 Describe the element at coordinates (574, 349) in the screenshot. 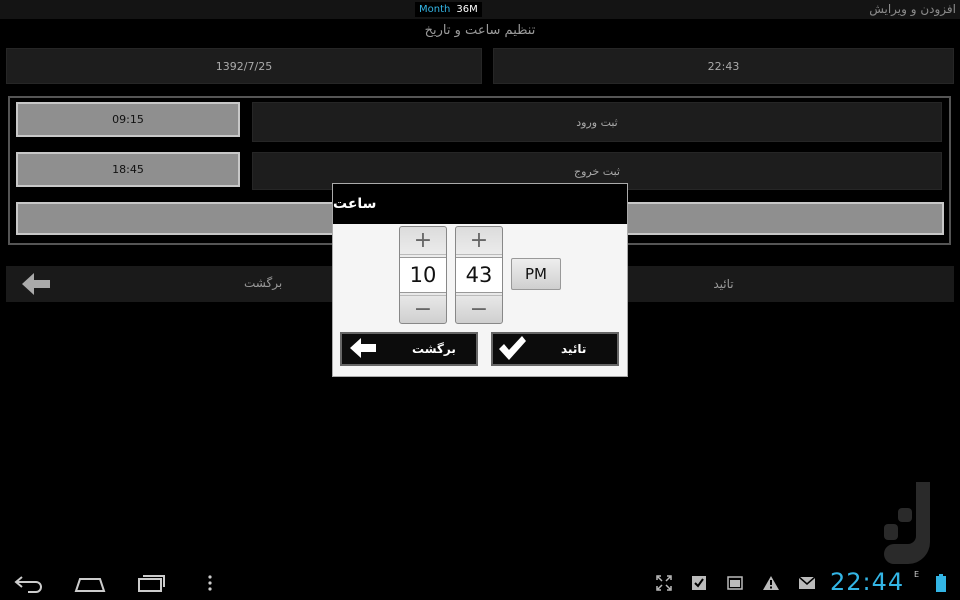

I see `dialog-confirm-label: تائید` at that location.